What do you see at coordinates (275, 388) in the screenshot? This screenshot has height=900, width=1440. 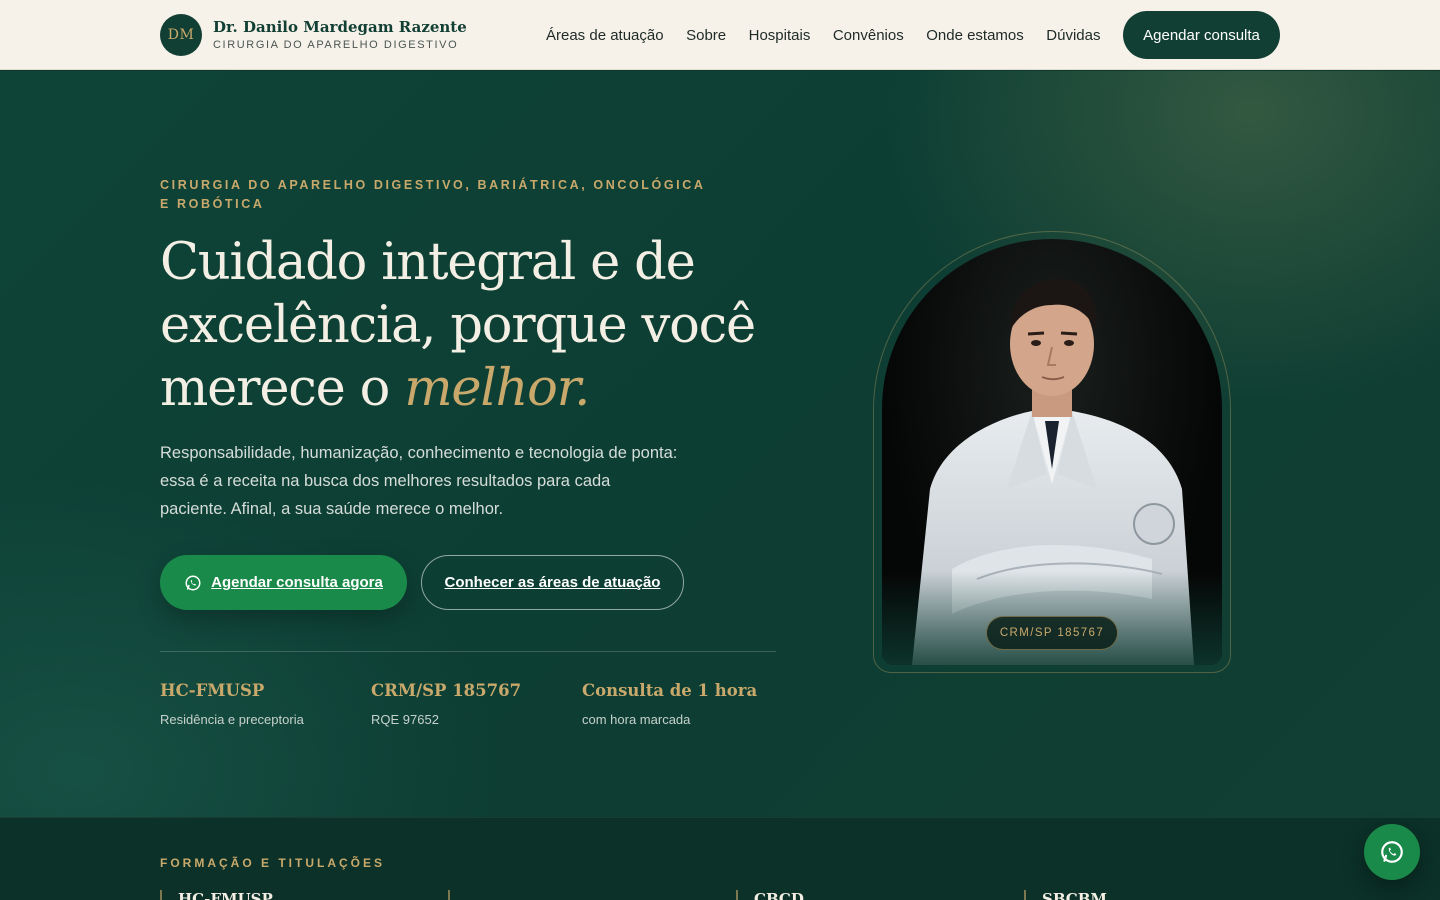 I see `headline-line-3: merece o` at bounding box center [275, 388].